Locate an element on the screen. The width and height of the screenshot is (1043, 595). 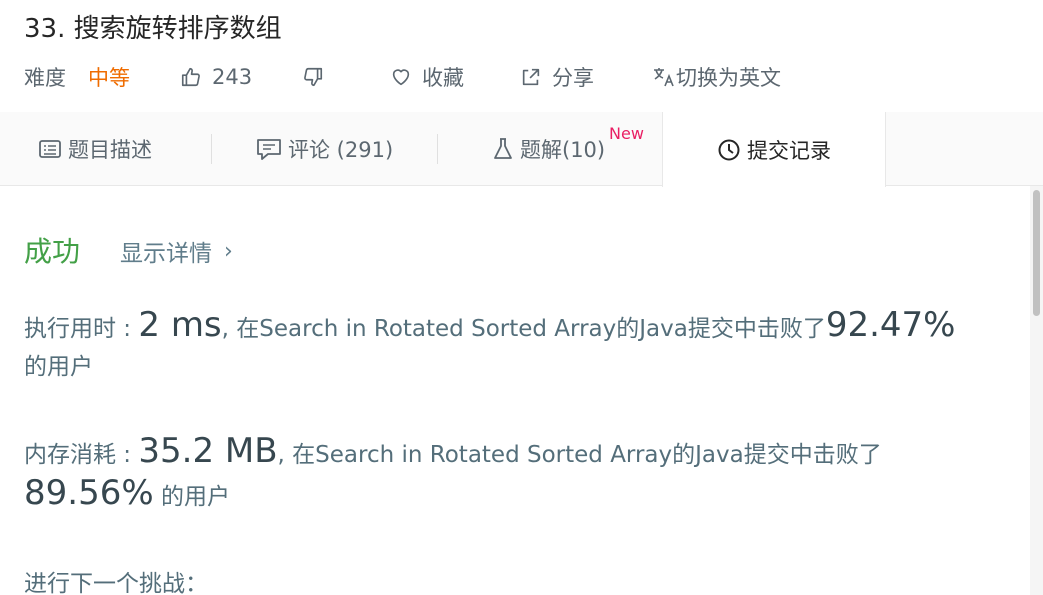
collect-button: 收藏 is located at coordinates (427, 77).